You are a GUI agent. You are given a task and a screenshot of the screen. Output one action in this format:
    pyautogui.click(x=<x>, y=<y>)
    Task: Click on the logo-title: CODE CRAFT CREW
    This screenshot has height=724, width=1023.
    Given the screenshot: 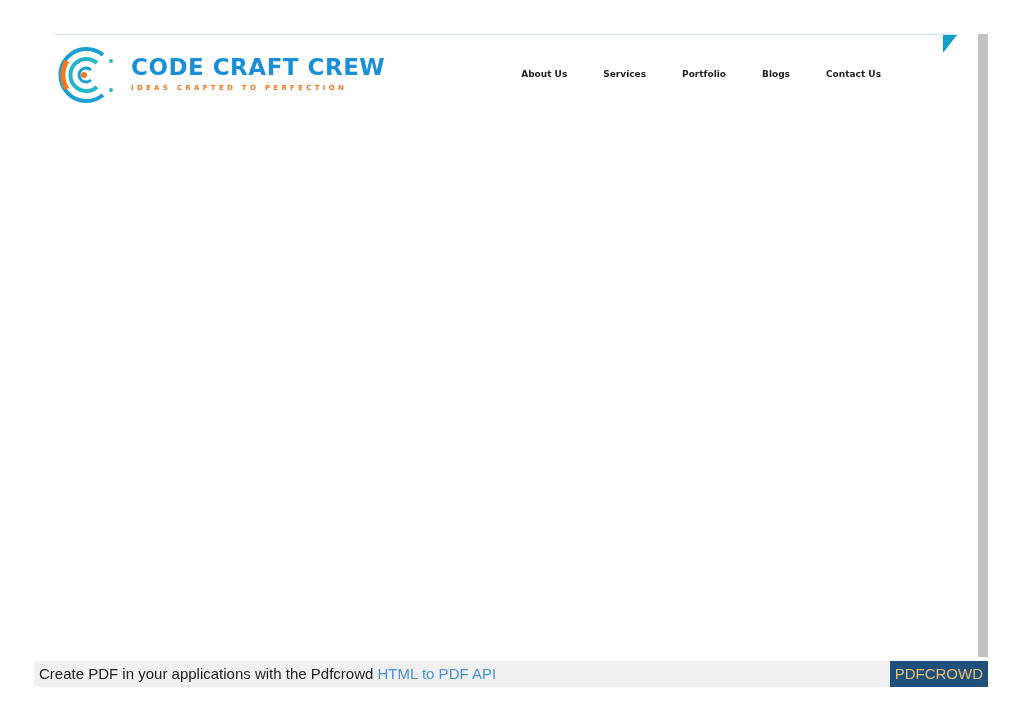 What is the action you would take?
    pyautogui.click(x=258, y=68)
    